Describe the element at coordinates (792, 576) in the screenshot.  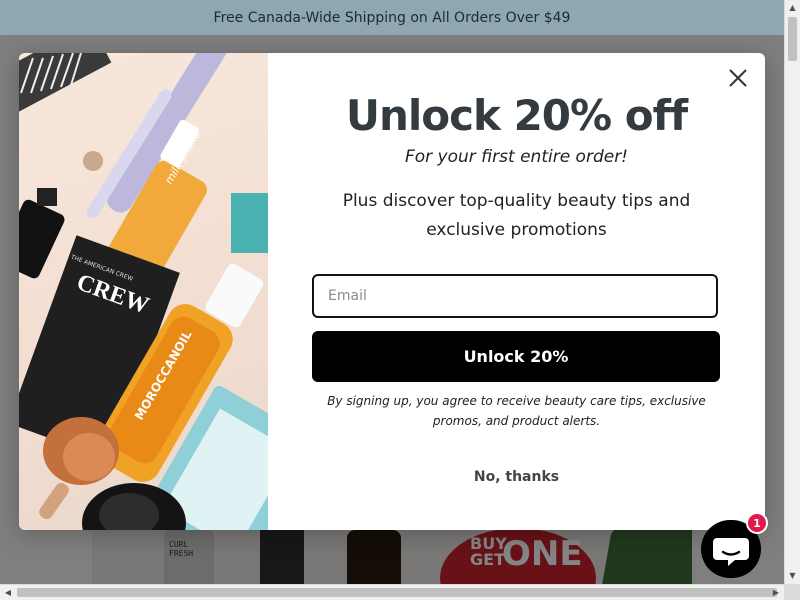
I see `scroll-down-icon: ▼` at that location.